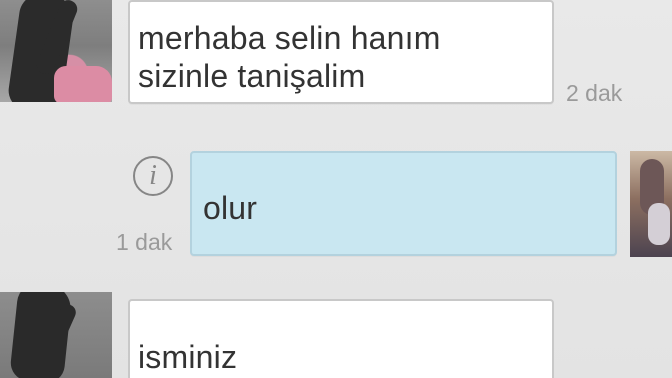 The height and width of the screenshot is (378, 672). I want to click on message-text-line-1: isminiz, so click(188, 357).